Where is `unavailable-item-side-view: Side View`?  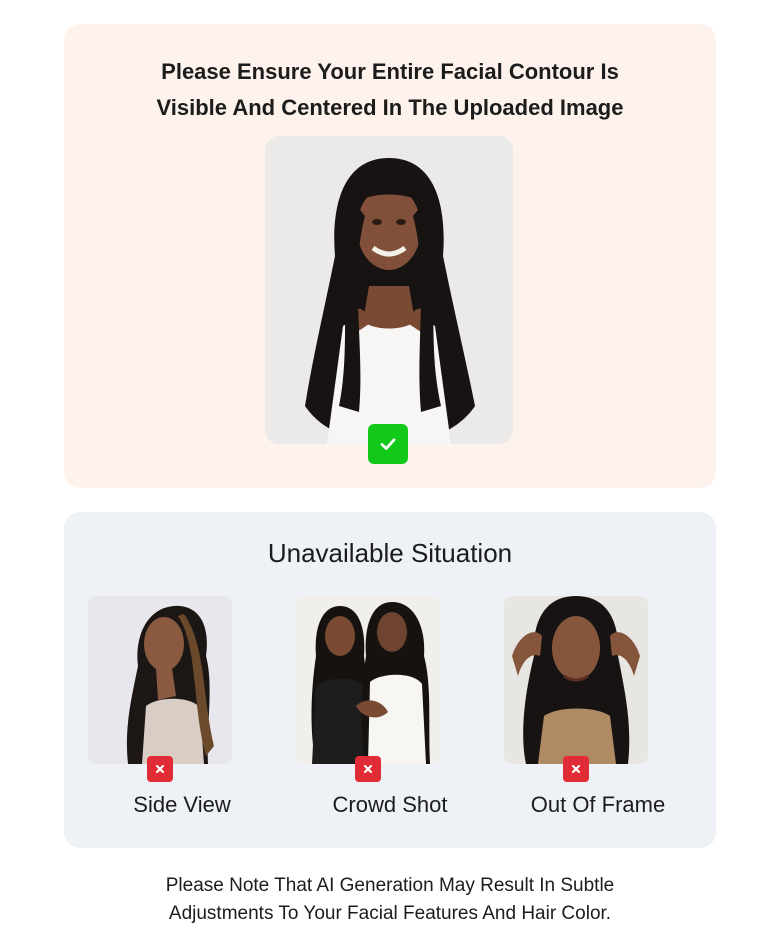 unavailable-item-side-view: Side View is located at coordinates (164, 711).